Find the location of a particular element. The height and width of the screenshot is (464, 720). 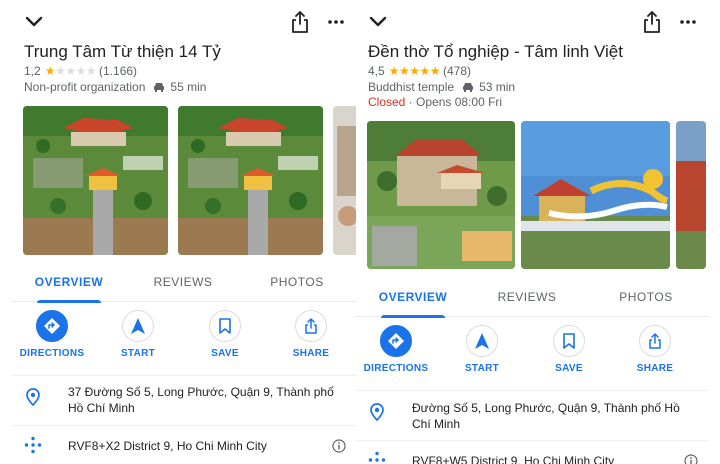

drive-time: 55 min is located at coordinates (188, 87).